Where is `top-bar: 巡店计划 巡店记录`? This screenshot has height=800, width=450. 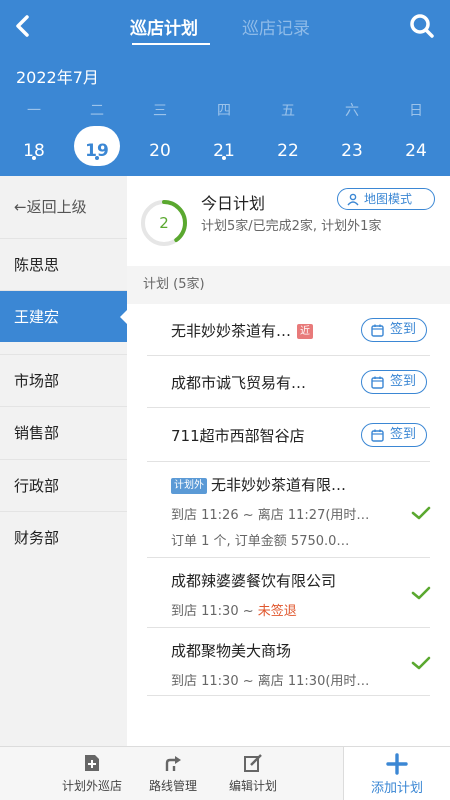
top-bar: 巡店计划 巡店记录 is located at coordinates (225, 26).